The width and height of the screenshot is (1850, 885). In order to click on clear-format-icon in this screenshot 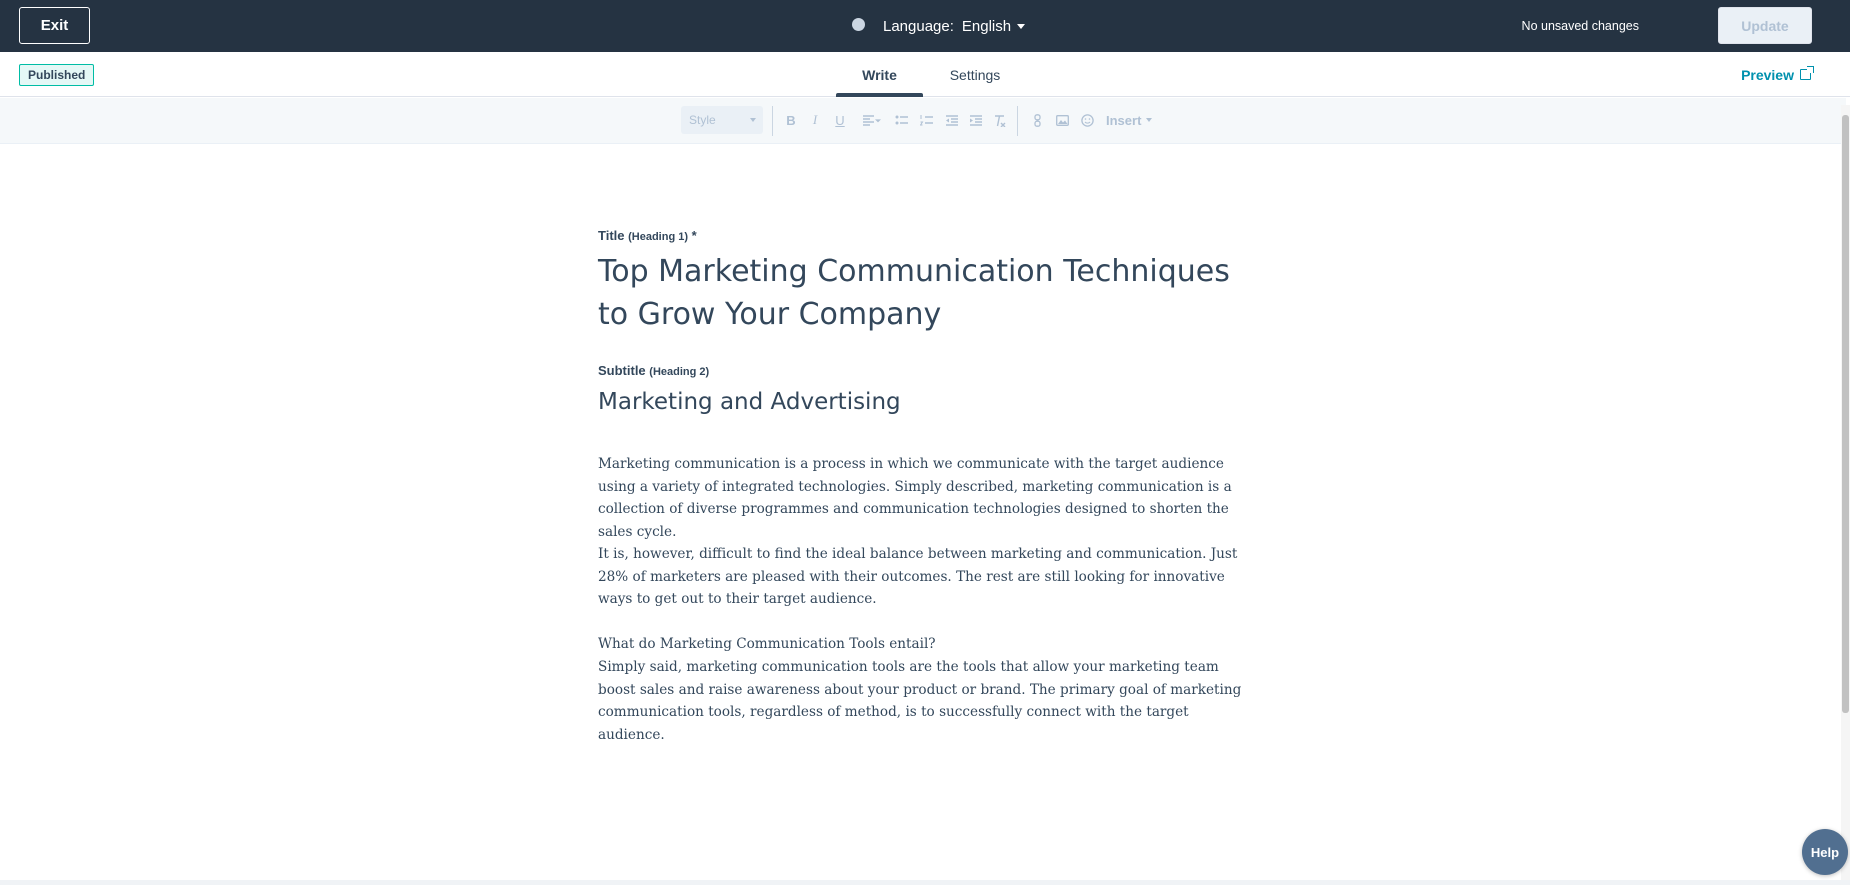, I will do `click(999, 120)`.